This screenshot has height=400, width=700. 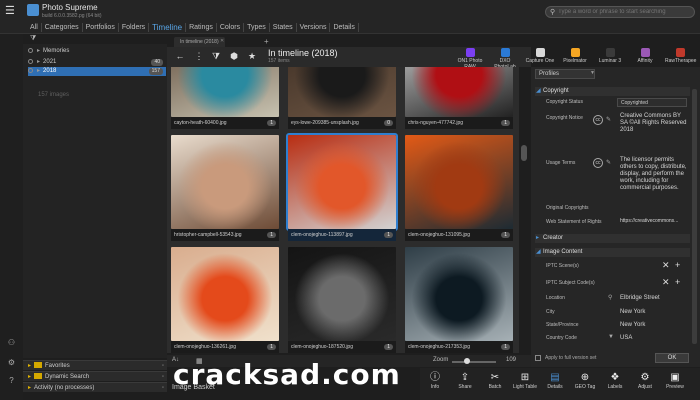 I want to click on tab-details: Details, so click(x=344, y=27).